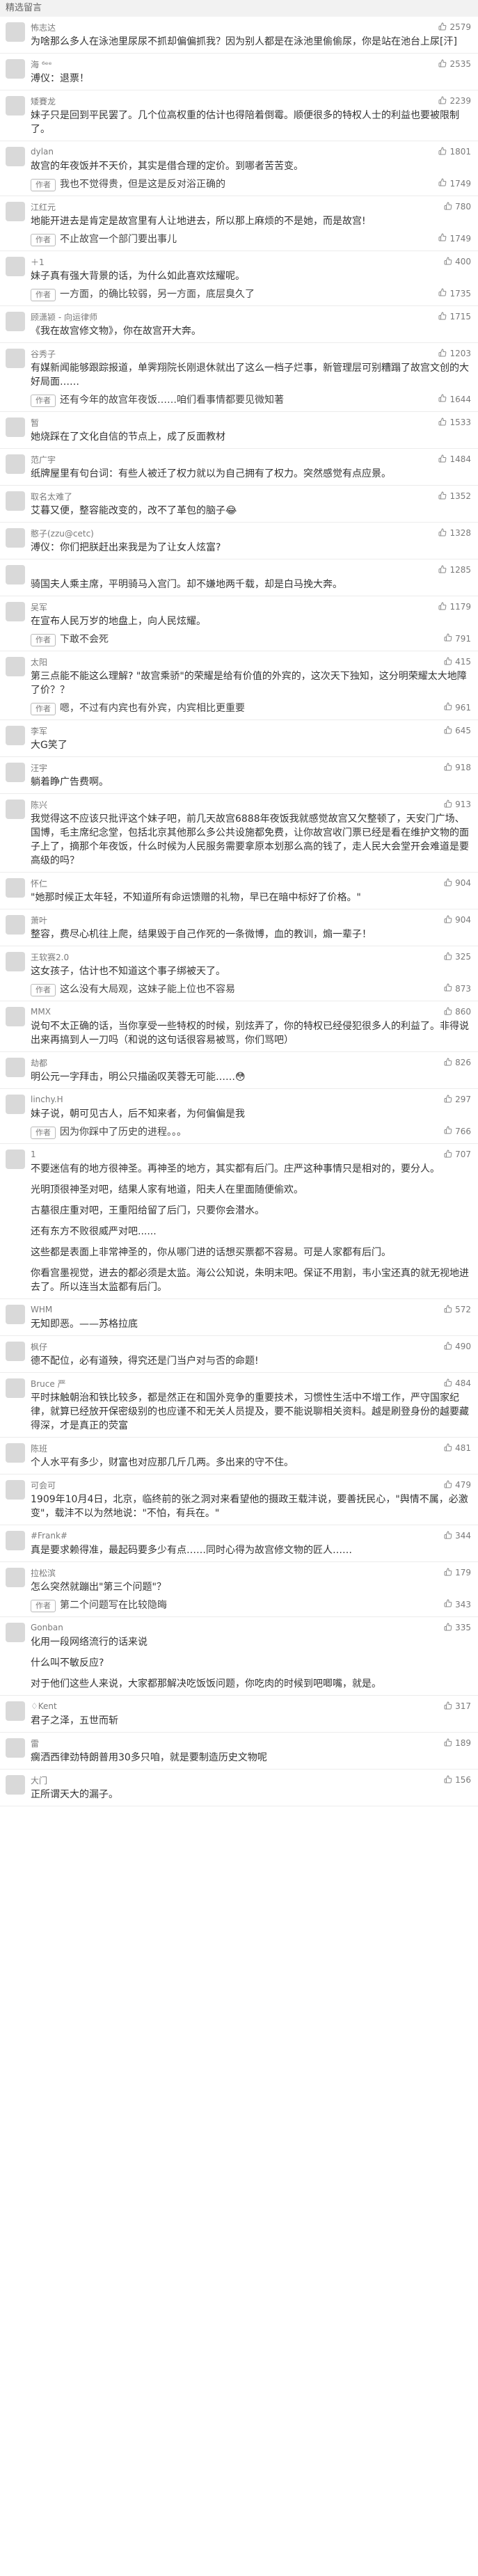 The image size is (478, 2576). I want to click on reply-like-button: 961, so click(456, 707).